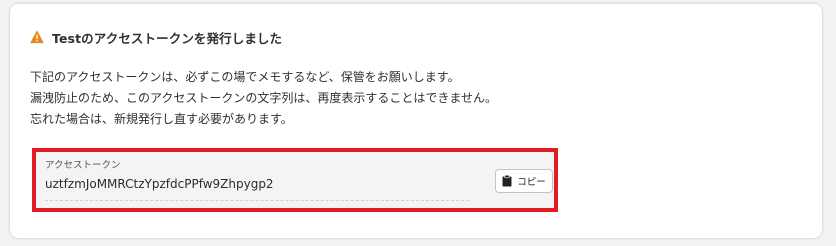 The height and width of the screenshot is (246, 836). Describe the element at coordinates (507, 181) in the screenshot. I see `clipboard-icon` at that location.